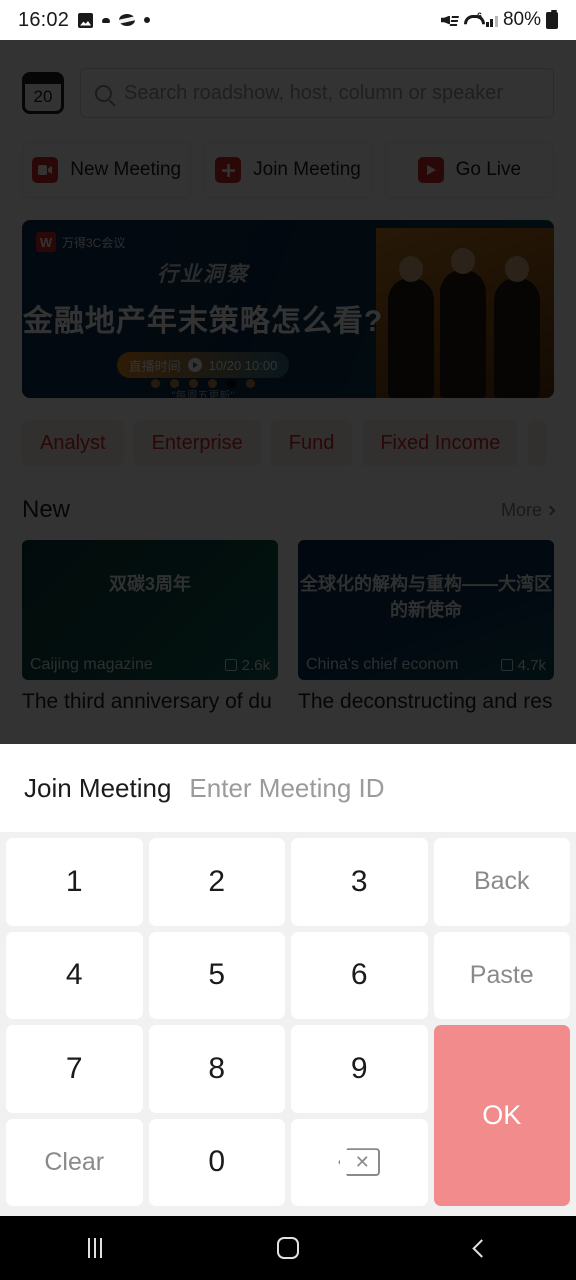 The image size is (576, 1280). Describe the element at coordinates (550, 510) in the screenshot. I see `chevron-right-icon` at that location.